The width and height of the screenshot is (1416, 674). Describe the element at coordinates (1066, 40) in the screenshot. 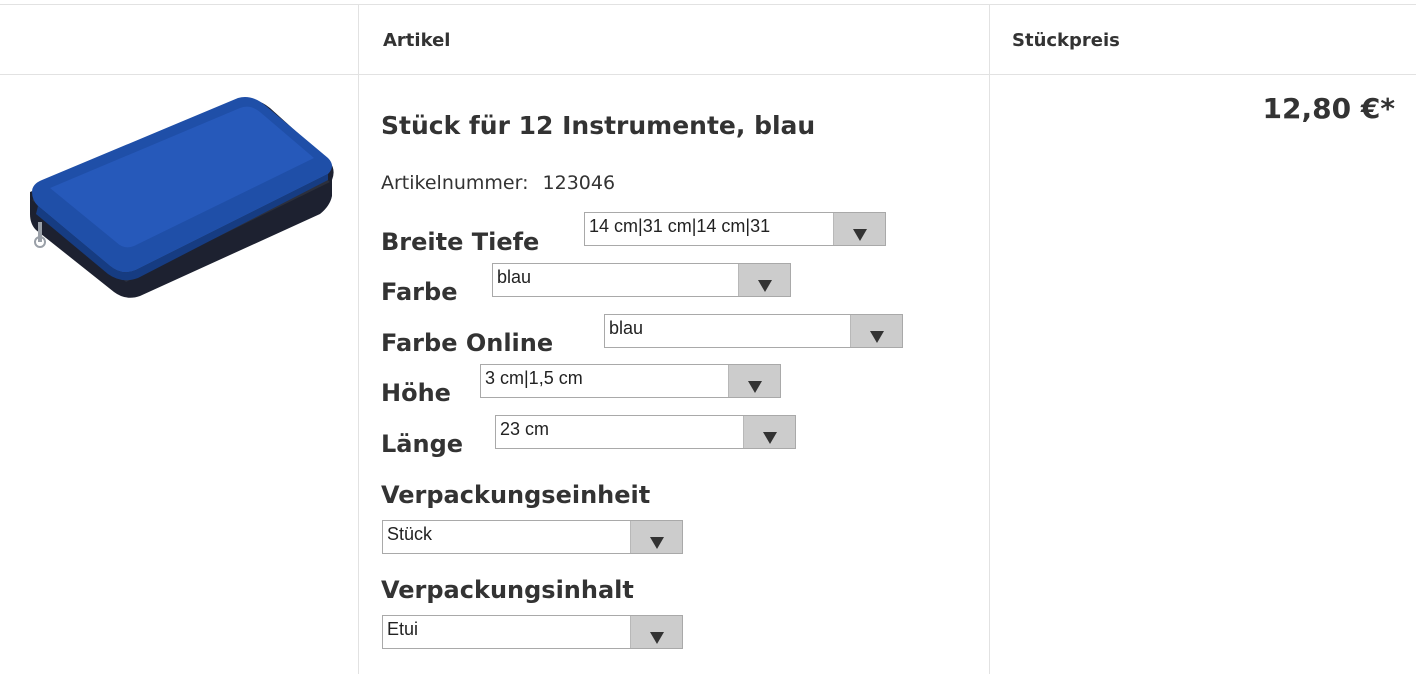

I see `header-unit-price: Stückpreis` at that location.